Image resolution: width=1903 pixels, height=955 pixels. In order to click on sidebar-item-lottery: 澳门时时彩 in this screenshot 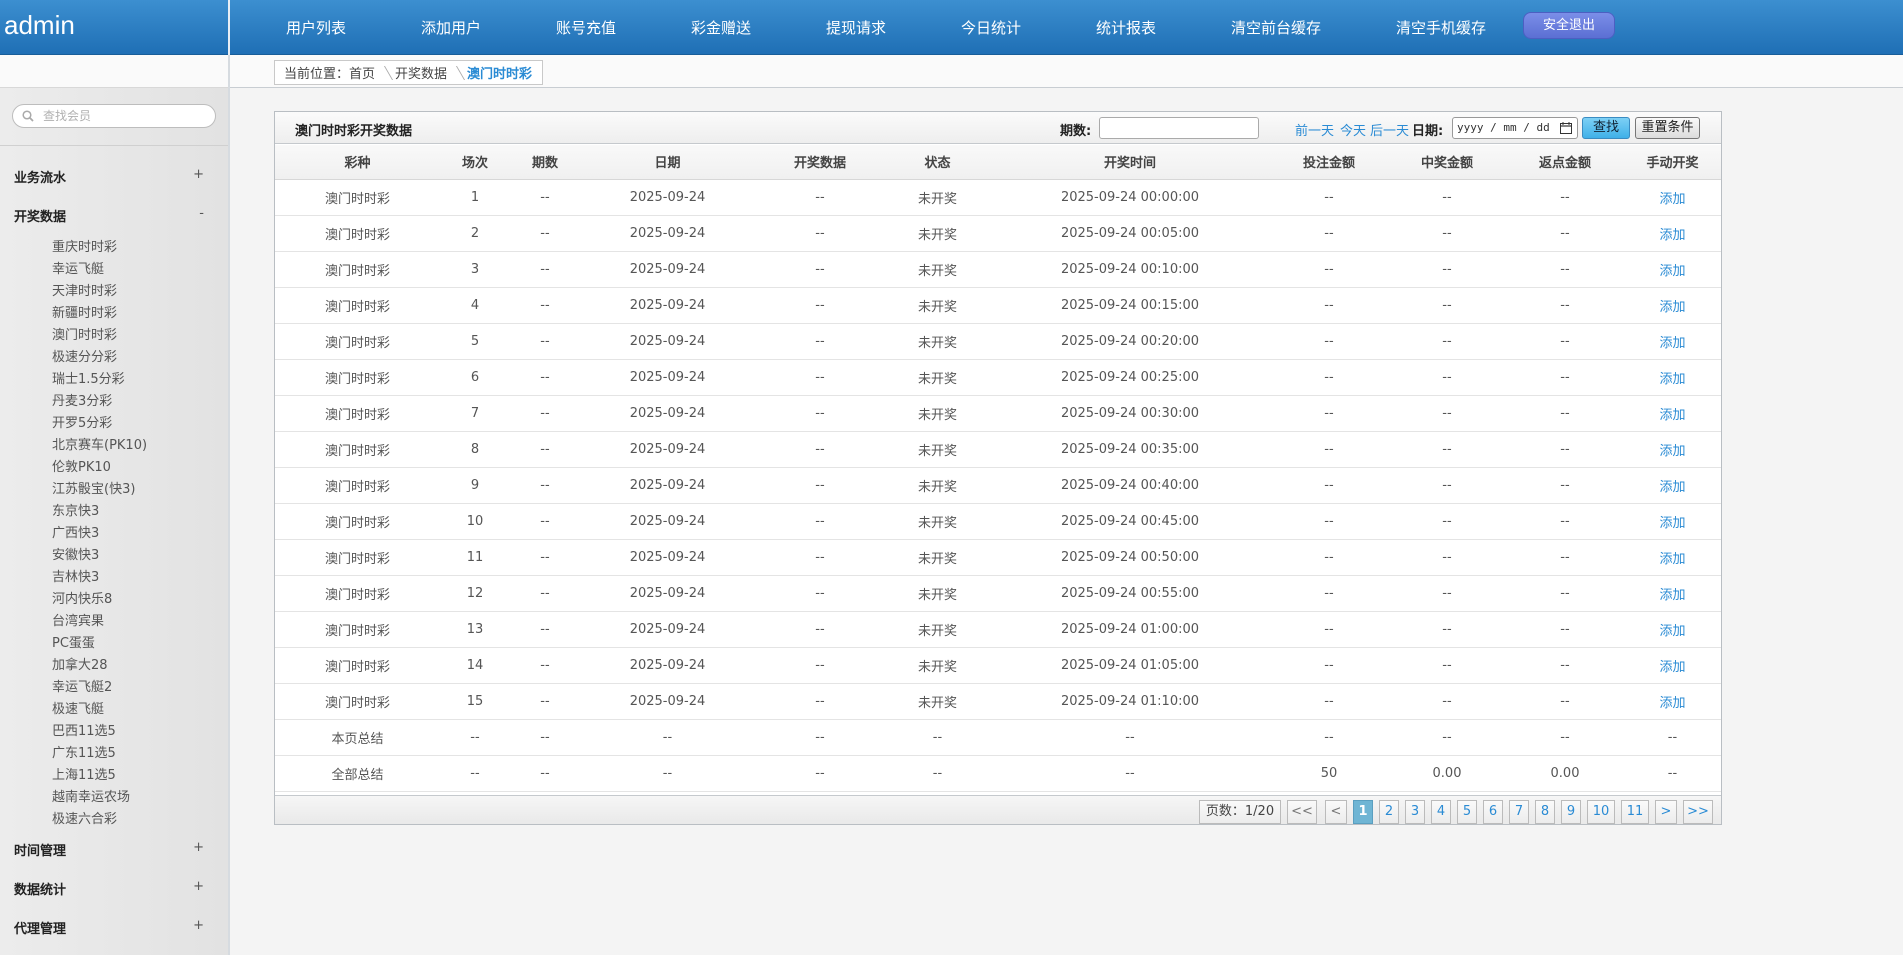, I will do `click(84, 333)`.